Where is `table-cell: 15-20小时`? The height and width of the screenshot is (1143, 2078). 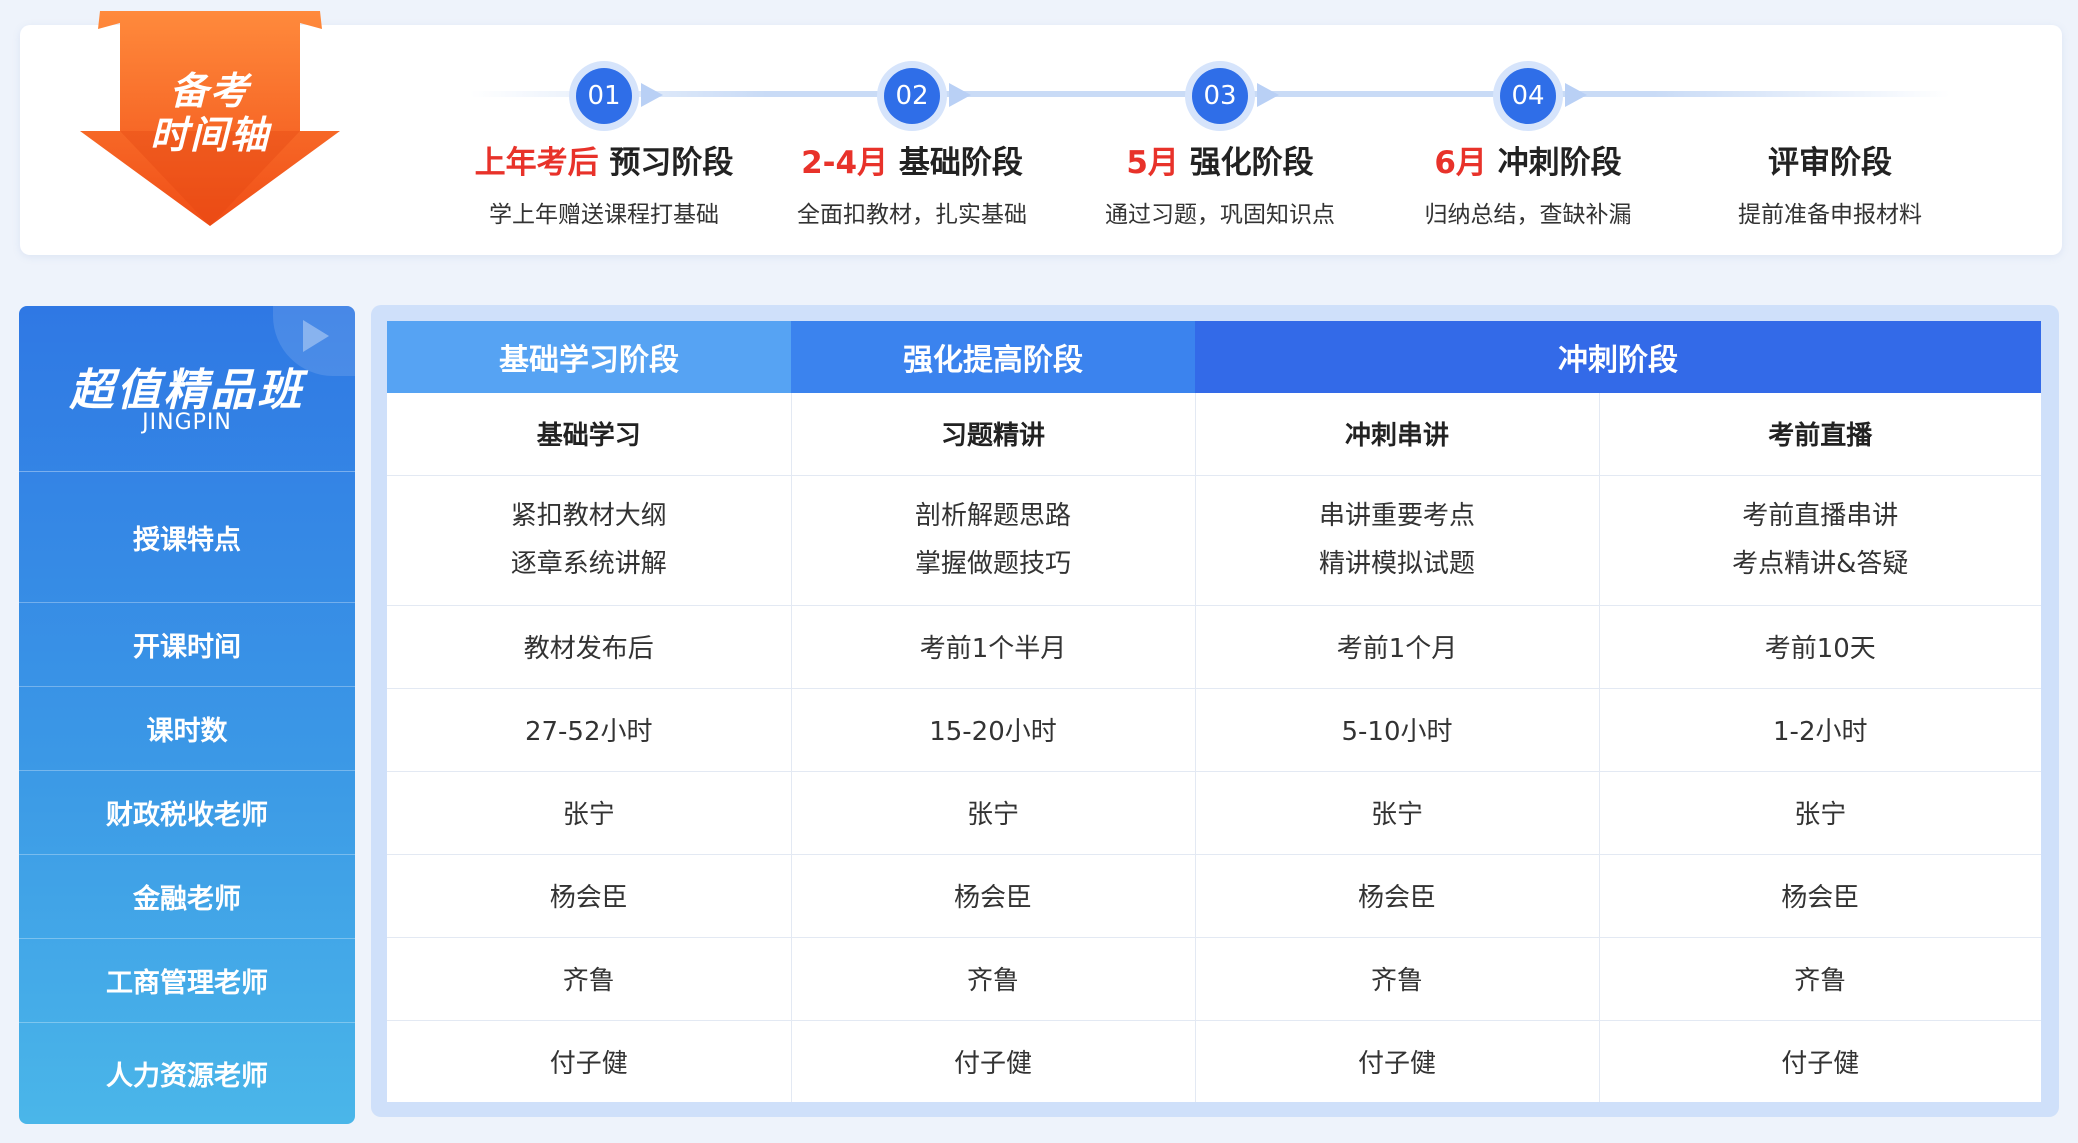 table-cell: 15-20小时 is located at coordinates (993, 730).